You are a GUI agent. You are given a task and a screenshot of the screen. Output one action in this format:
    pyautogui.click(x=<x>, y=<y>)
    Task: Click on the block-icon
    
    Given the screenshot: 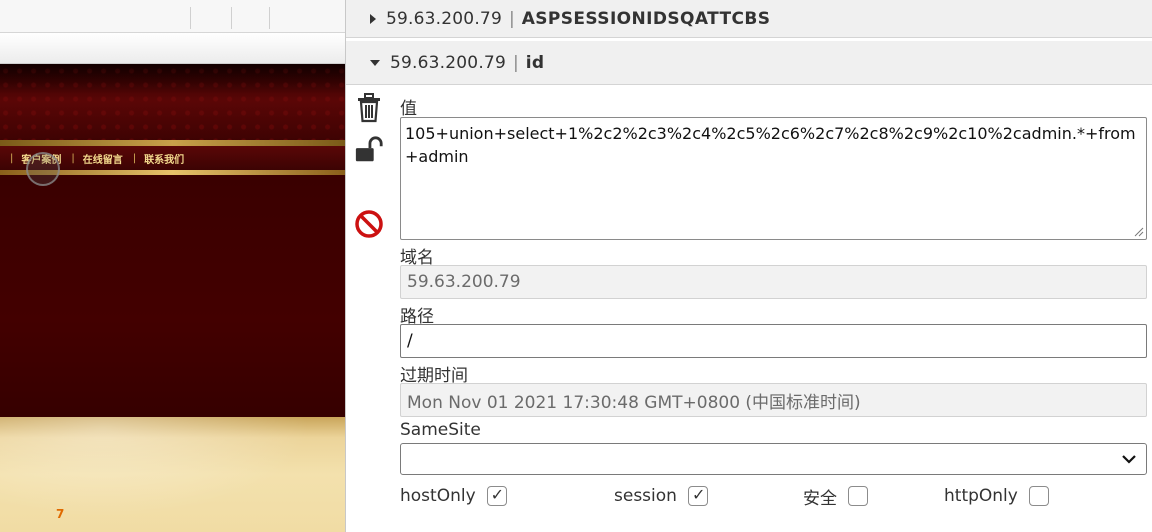 What is the action you would take?
    pyautogui.click(x=369, y=224)
    